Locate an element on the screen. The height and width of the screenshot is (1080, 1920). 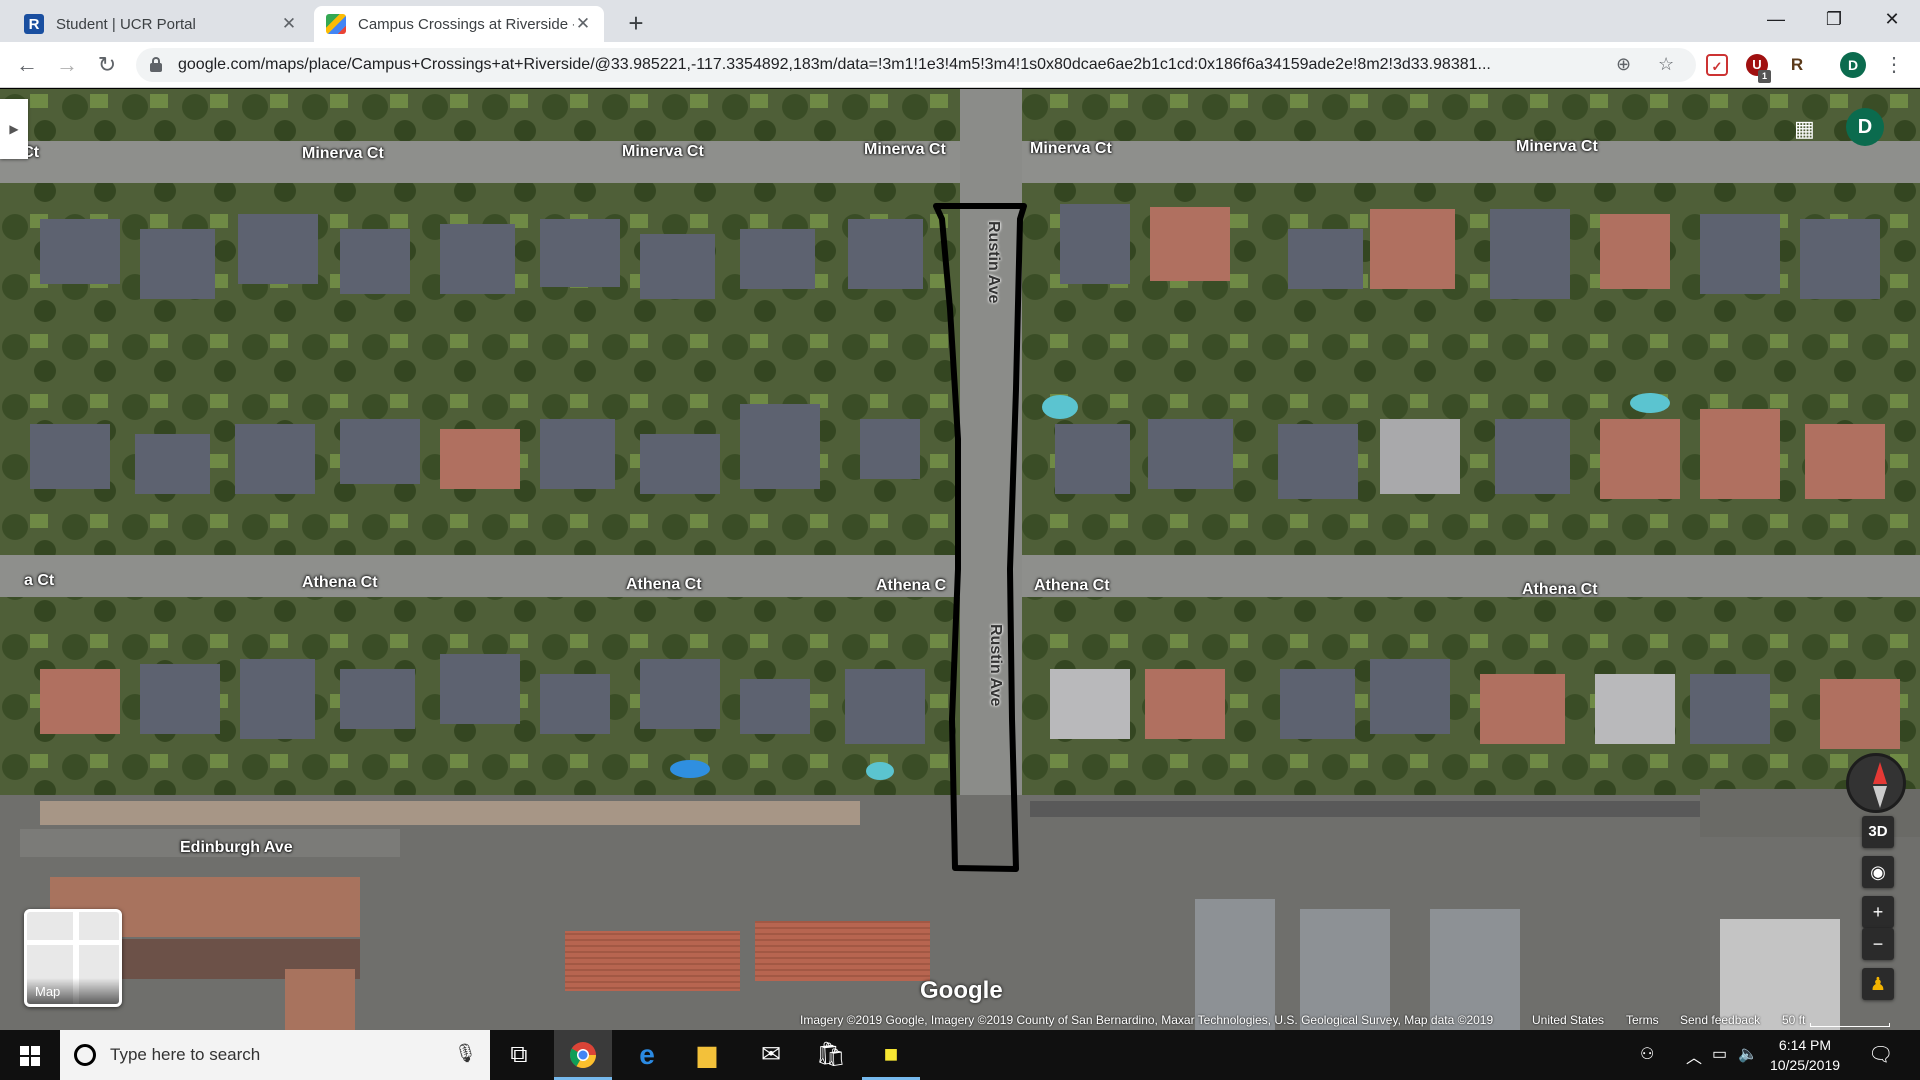
sticky-notes-icon: ■ is located at coordinates (891, 1055).